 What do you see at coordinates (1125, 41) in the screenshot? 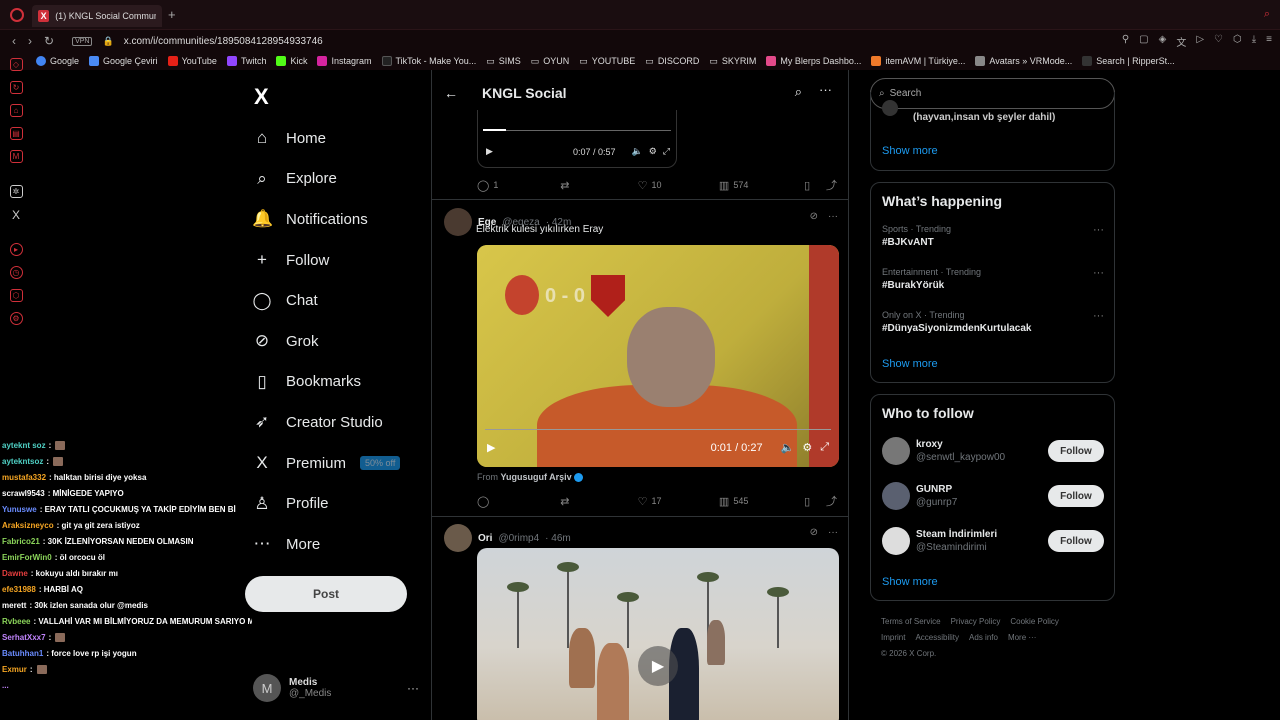
I see `pin-icon: ⚲` at bounding box center [1125, 41].